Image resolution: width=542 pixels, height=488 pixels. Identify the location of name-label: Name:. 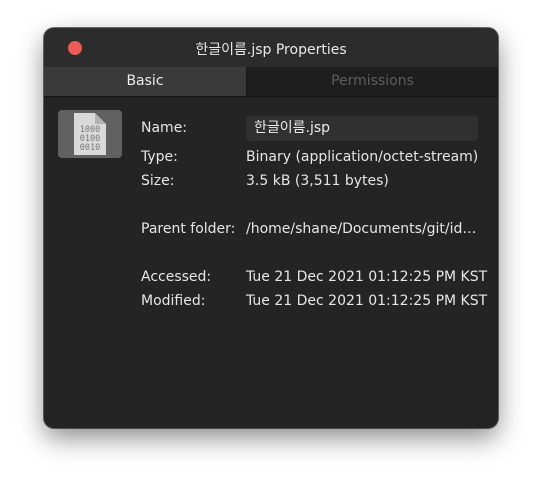
(164, 128).